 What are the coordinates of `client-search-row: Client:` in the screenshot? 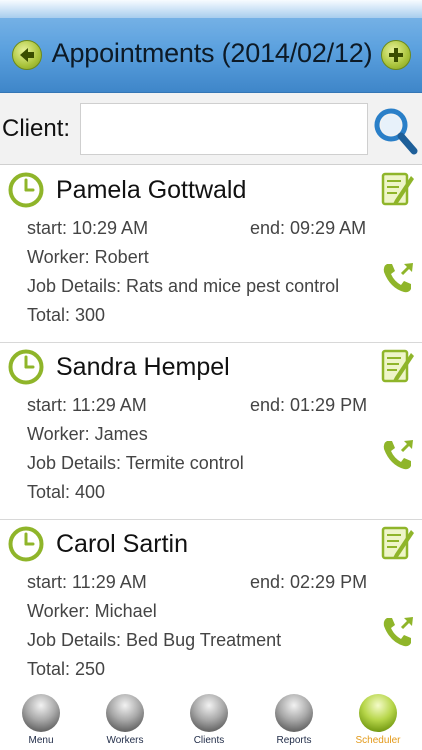 It's located at (211, 129).